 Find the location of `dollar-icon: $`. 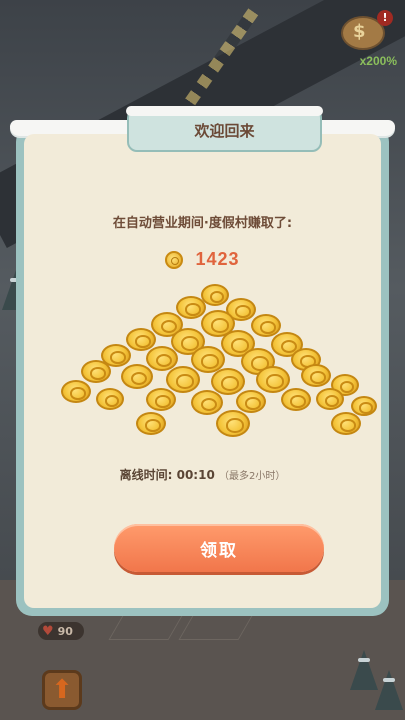

dollar-icon: $ is located at coordinates (359, 31).